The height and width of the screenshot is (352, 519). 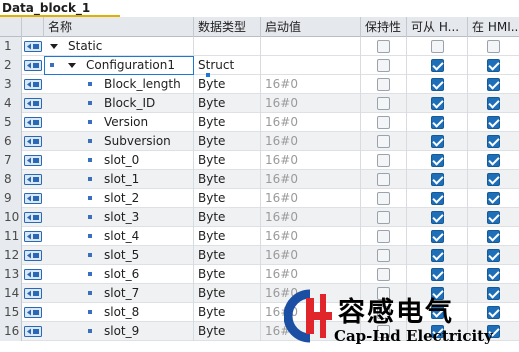 I want to click on editor-tab: Data_block_1, so click(x=259, y=8).